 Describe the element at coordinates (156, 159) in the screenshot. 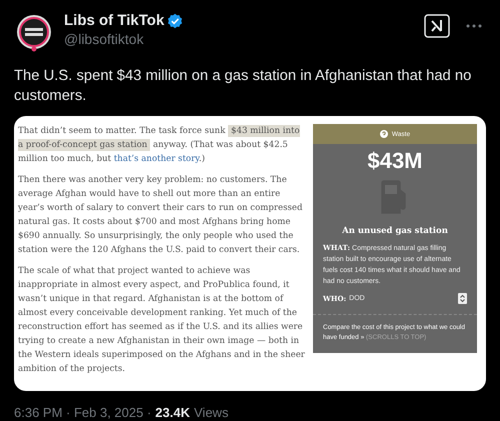

I see `article-link: that’s another story` at that location.